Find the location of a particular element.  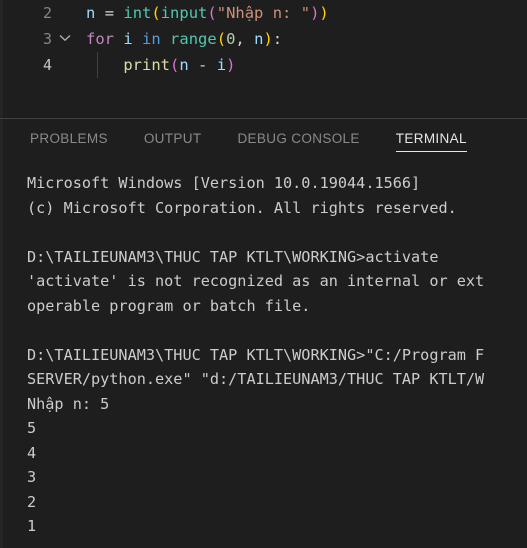

code-token: , is located at coordinates (240, 39).